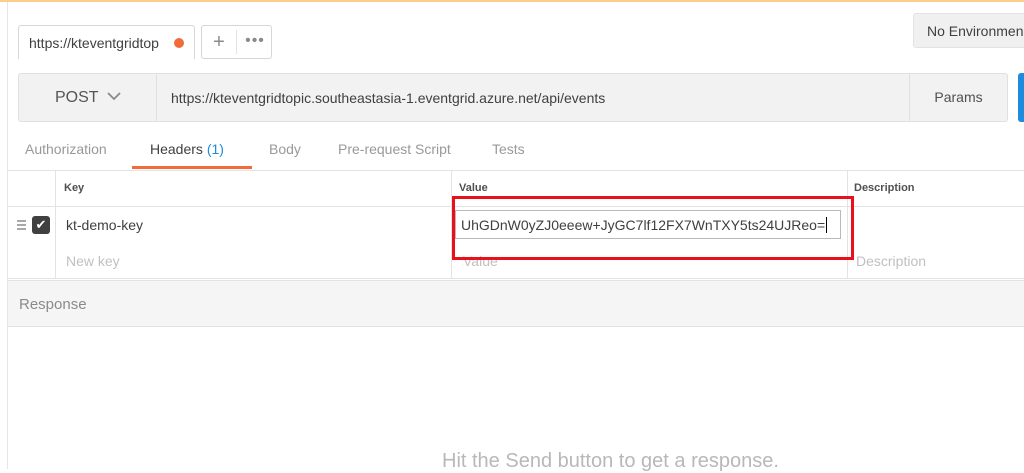  I want to click on annotation-highlight-box, so click(653, 228).